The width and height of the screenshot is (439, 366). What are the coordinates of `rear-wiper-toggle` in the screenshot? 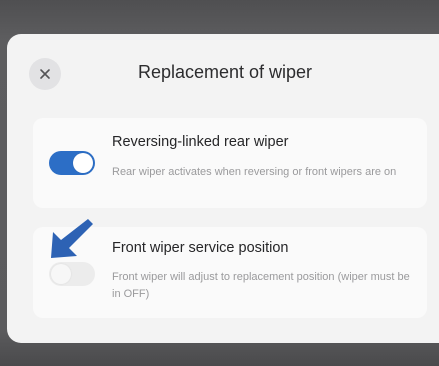 It's located at (72, 163).